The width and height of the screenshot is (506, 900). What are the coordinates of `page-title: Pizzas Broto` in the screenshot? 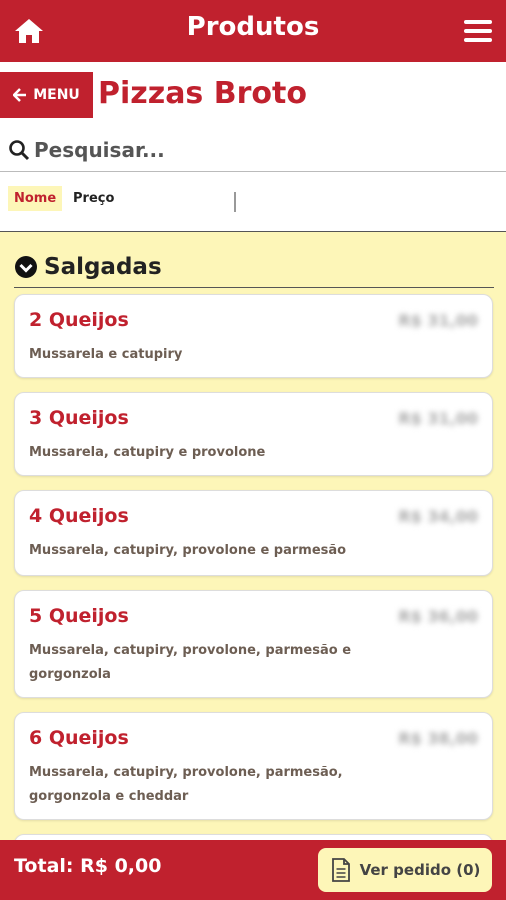 It's located at (202, 93).